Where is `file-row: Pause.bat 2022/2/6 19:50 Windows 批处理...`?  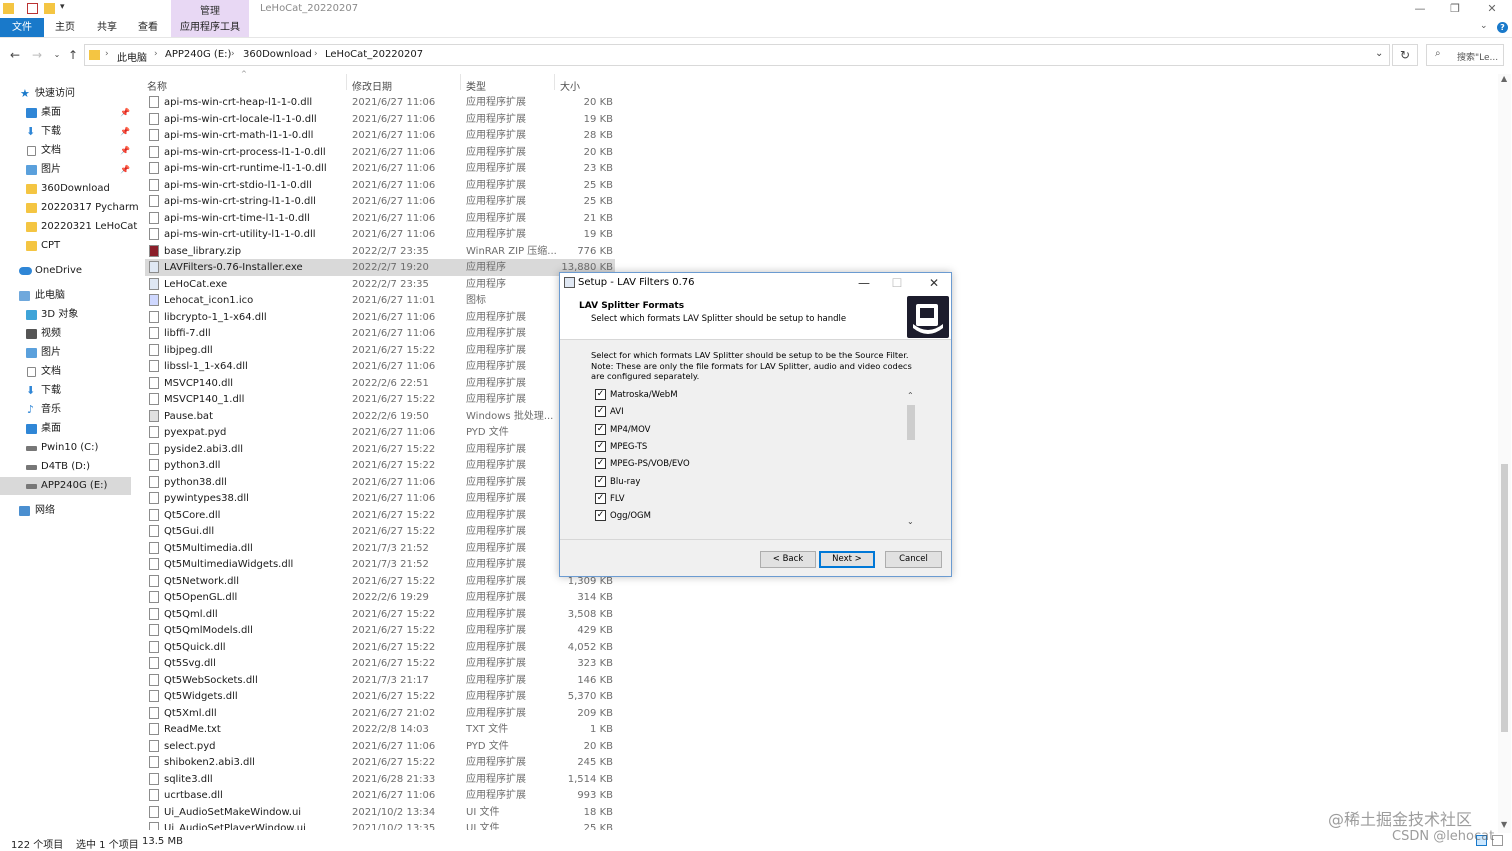
file-row: Pause.bat 2022/2/6 19:50 Windows 批处理... is located at coordinates (380, 416).